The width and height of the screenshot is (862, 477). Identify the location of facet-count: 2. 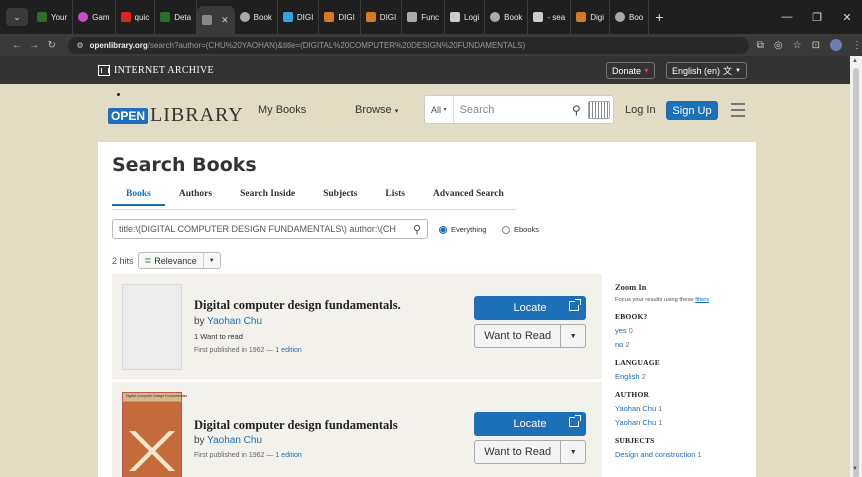
(643, 376).